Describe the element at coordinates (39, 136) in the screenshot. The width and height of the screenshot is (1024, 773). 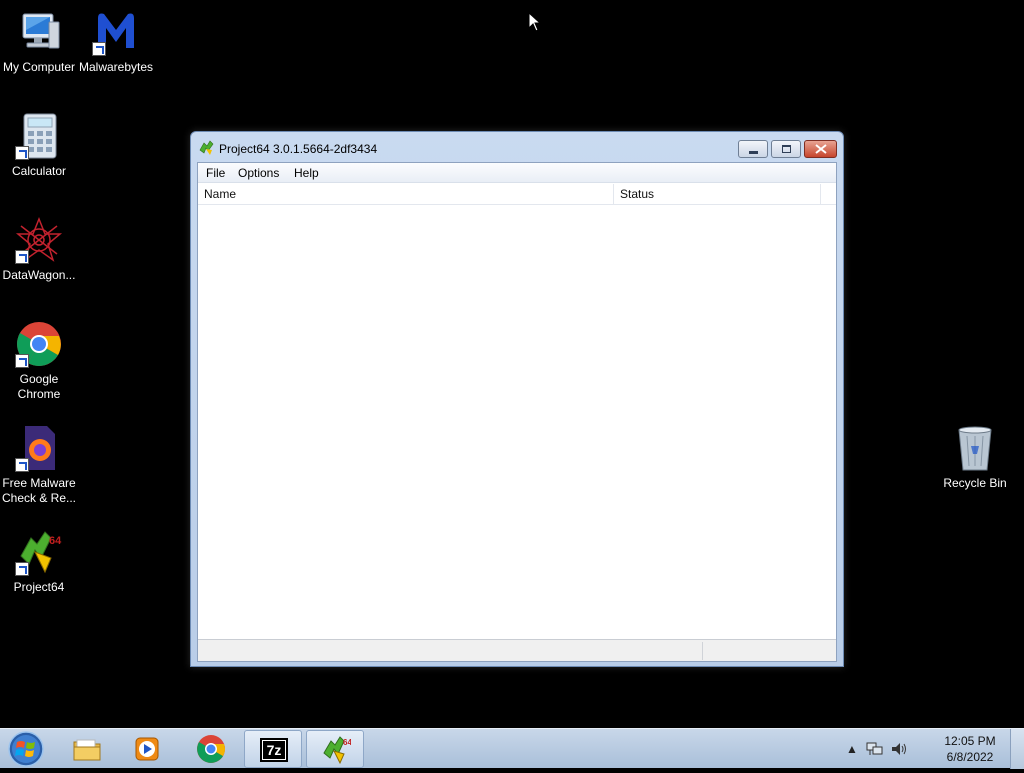
I see `calculator-icon` at that location.